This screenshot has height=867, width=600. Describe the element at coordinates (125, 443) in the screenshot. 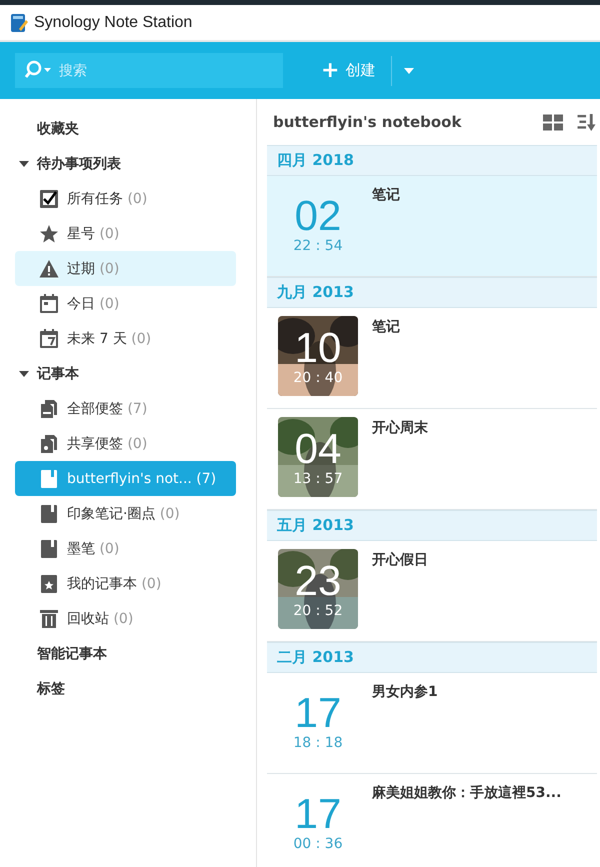

I see `sidebar-item: 共享便签 (0)` at that location.